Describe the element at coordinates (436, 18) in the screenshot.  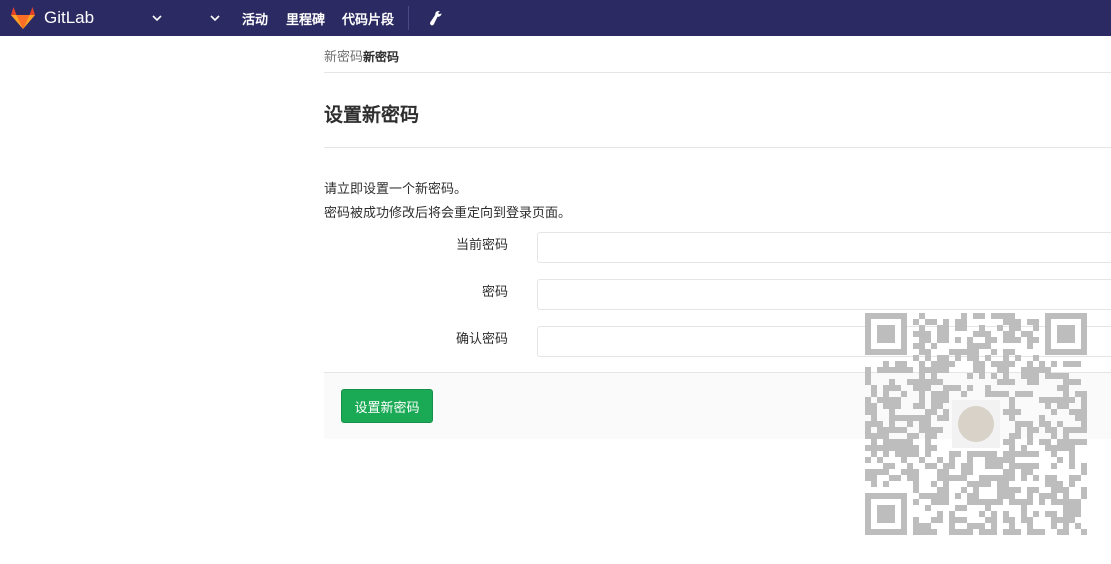
I see `wrench-icon` at that location.